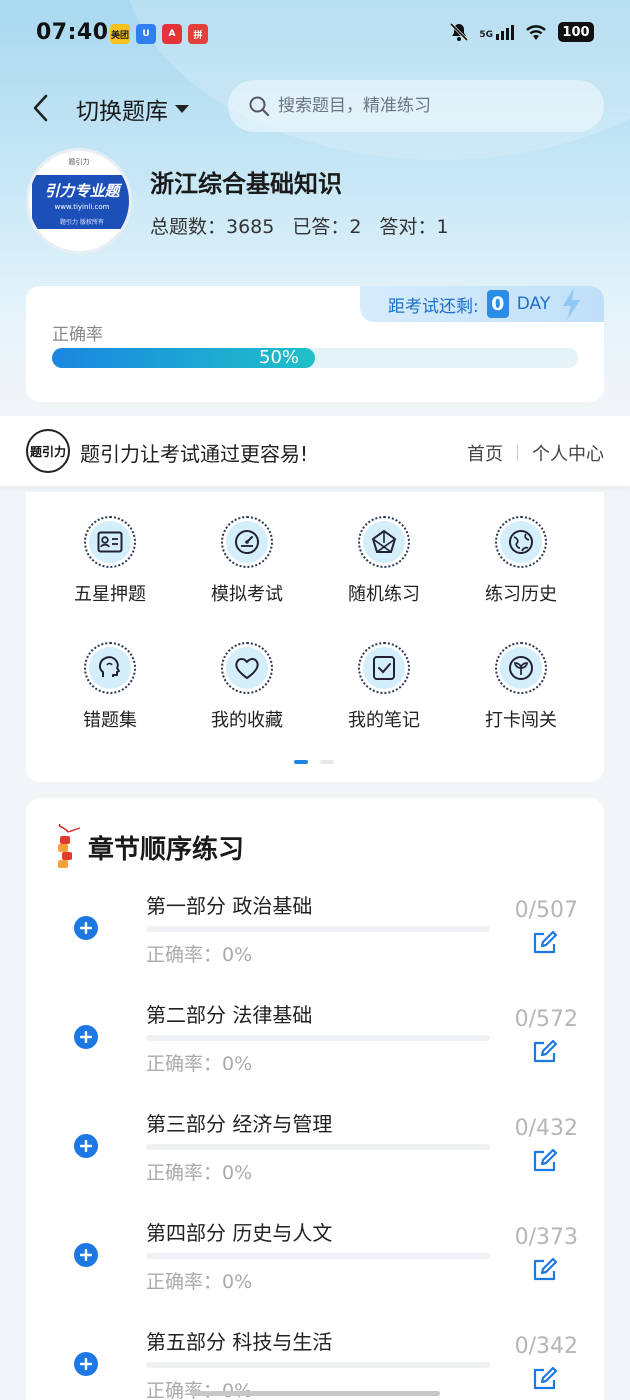  I want to click on caret-down-icon, so click(182, 109).